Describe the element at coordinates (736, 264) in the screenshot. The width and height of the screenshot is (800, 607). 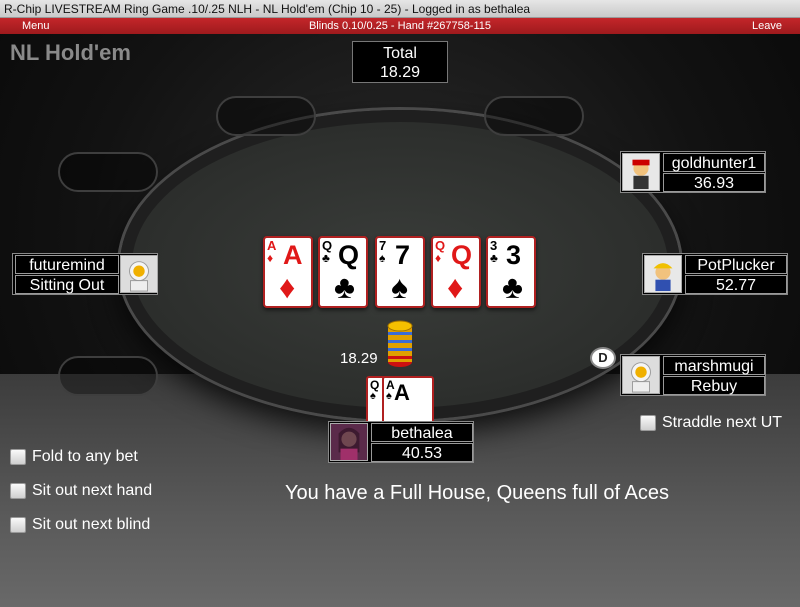
I see `player-name: PotPlucker` at that location.